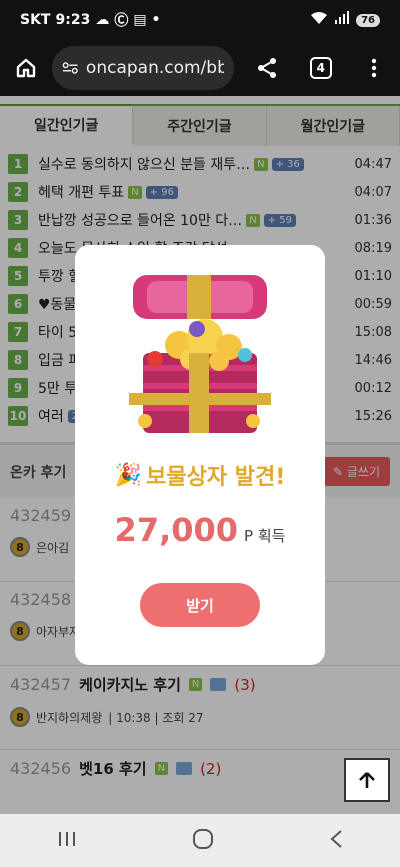 This screenshot has height=867, width=400. I want to click on cloud-icon: ☁, so click(102, 20).